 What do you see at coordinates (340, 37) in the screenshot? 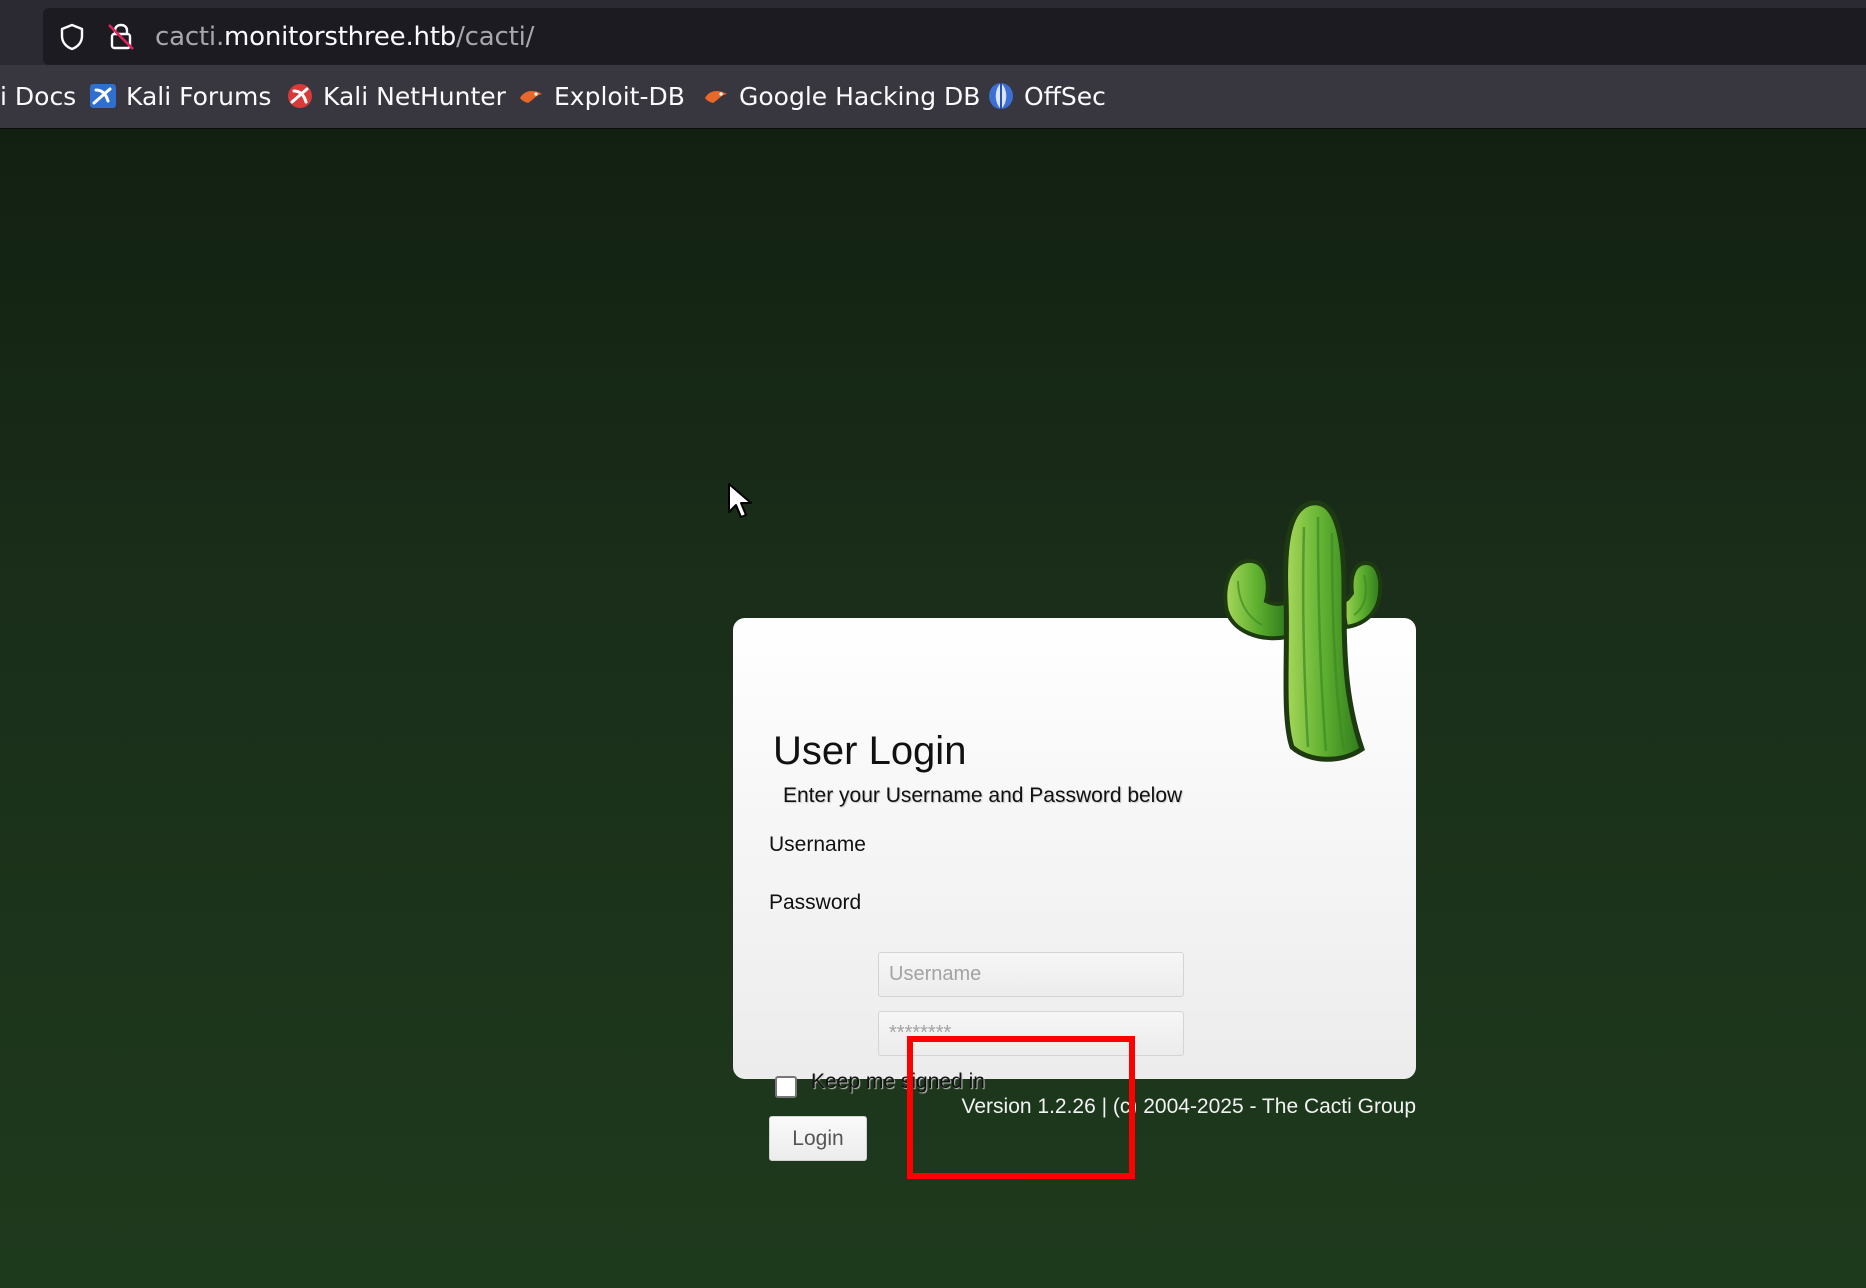
I see `url-domain: monitorsthree.htb` at bounding box center [340, 37].